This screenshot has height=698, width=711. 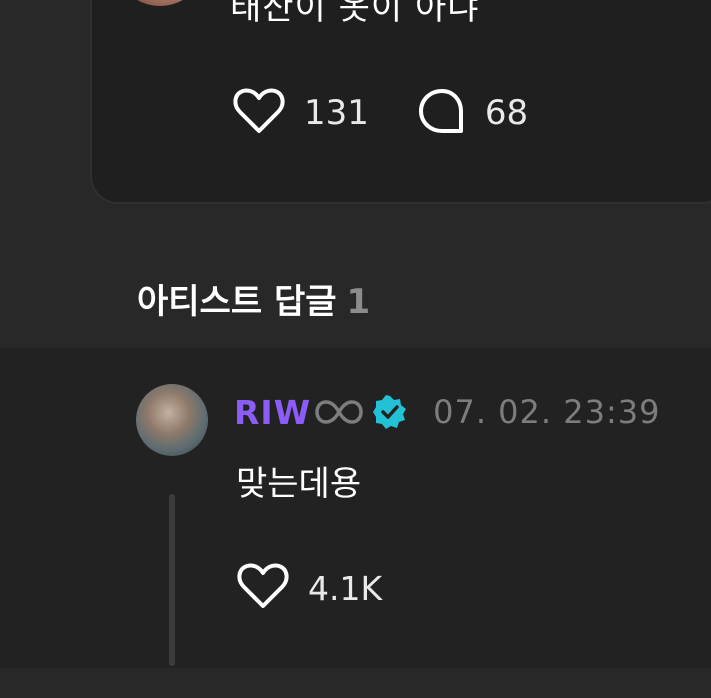 What do you see at coordinates (472, 113) in the screenshot?
I see `post-comment-button: 68` at bounding box center [472, 113].